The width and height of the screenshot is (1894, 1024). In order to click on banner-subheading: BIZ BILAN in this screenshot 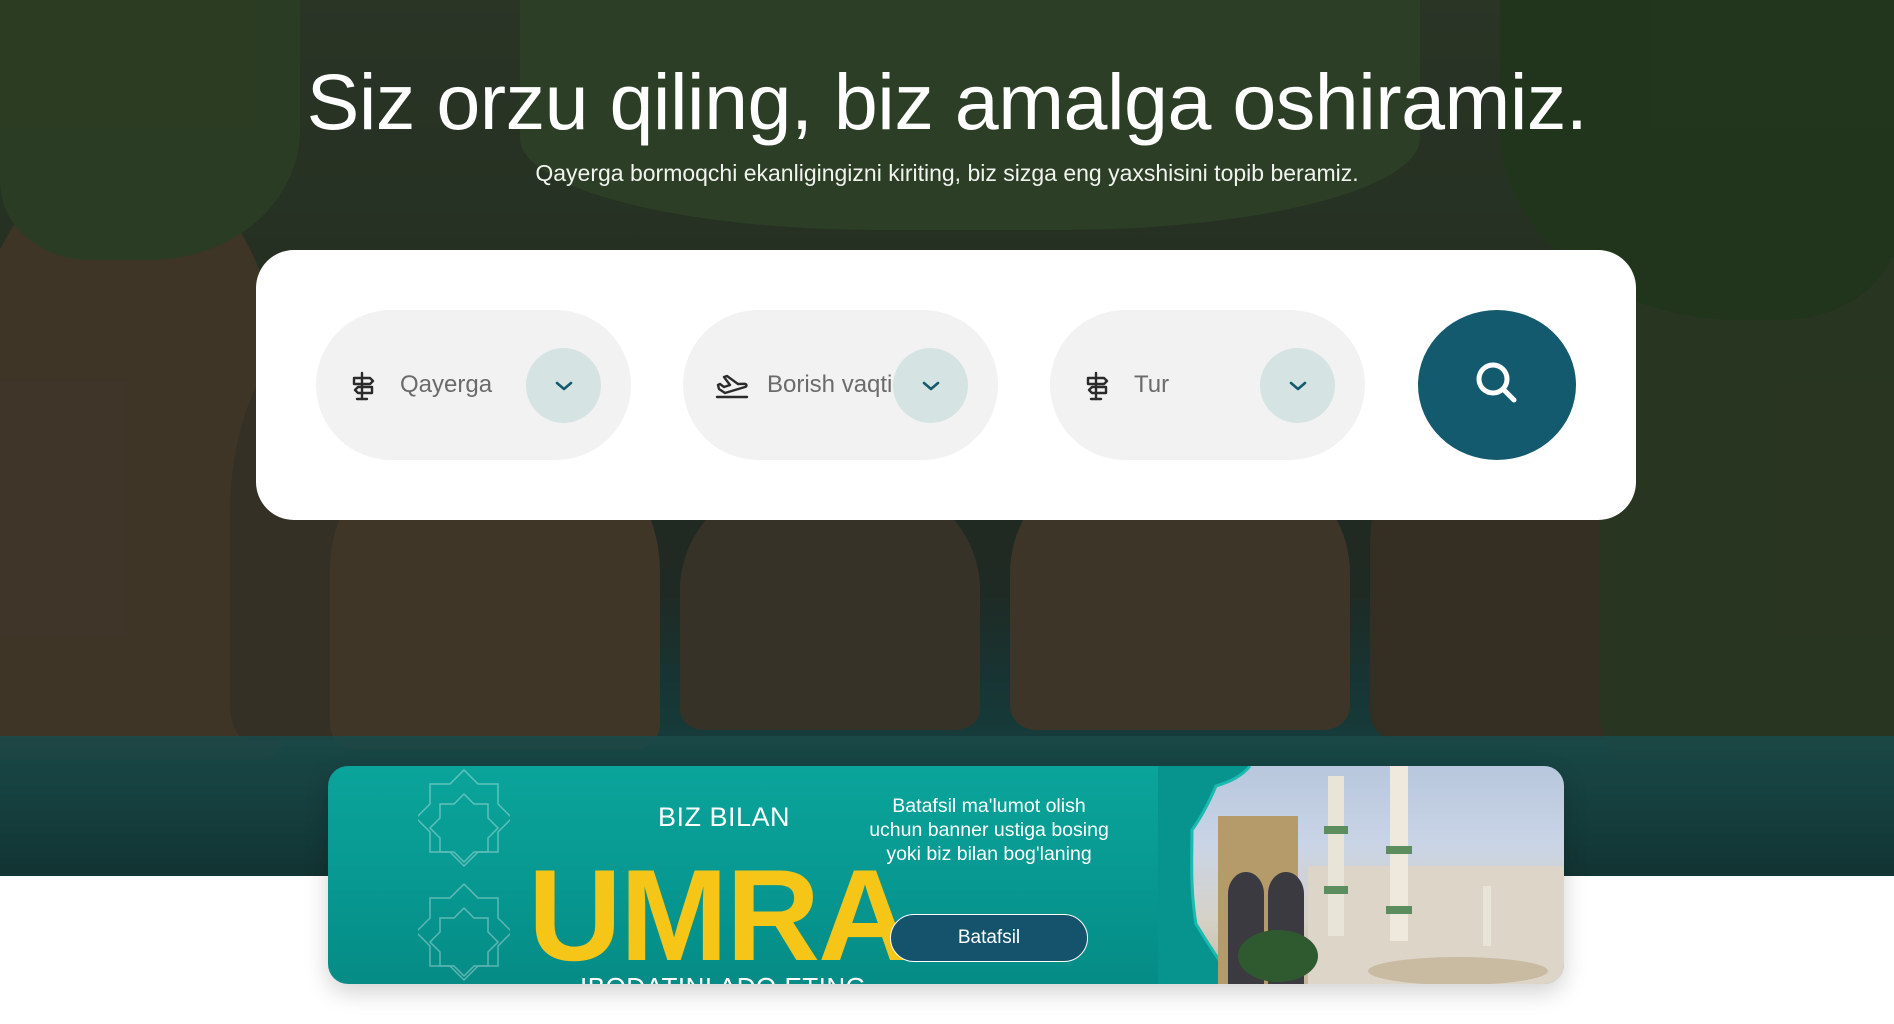, I will do `click(724, 817)`.